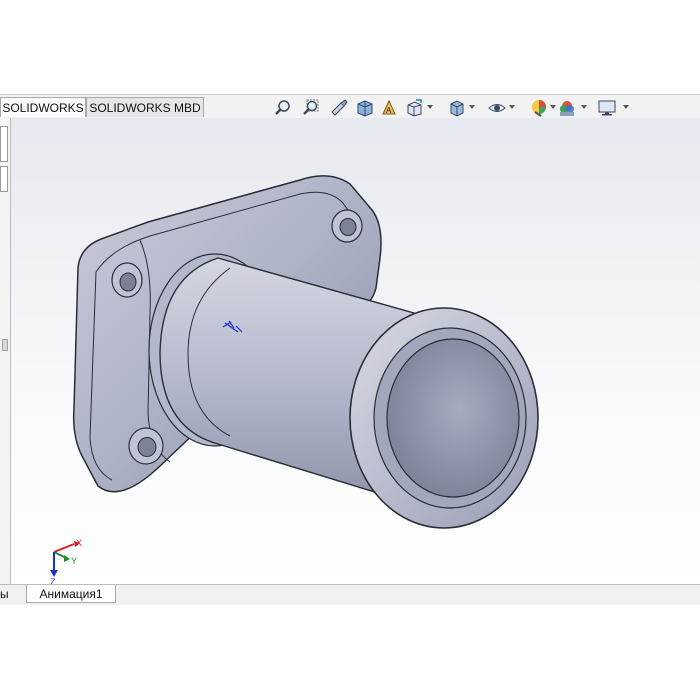 This screenshot has width=700, height=700. What do you see at coordinates (350, 594) in the screenshot?
I see `bottom-tab-bar: ы Анимация1` at bounding box center [350, 594].